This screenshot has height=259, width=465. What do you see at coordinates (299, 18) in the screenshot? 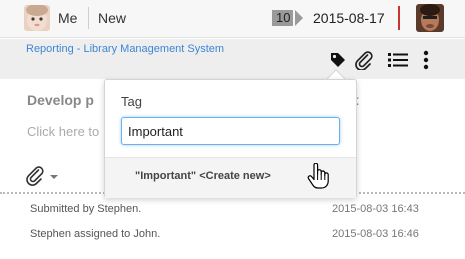
I see `badge-arrow` at bounding box center [299, 18].